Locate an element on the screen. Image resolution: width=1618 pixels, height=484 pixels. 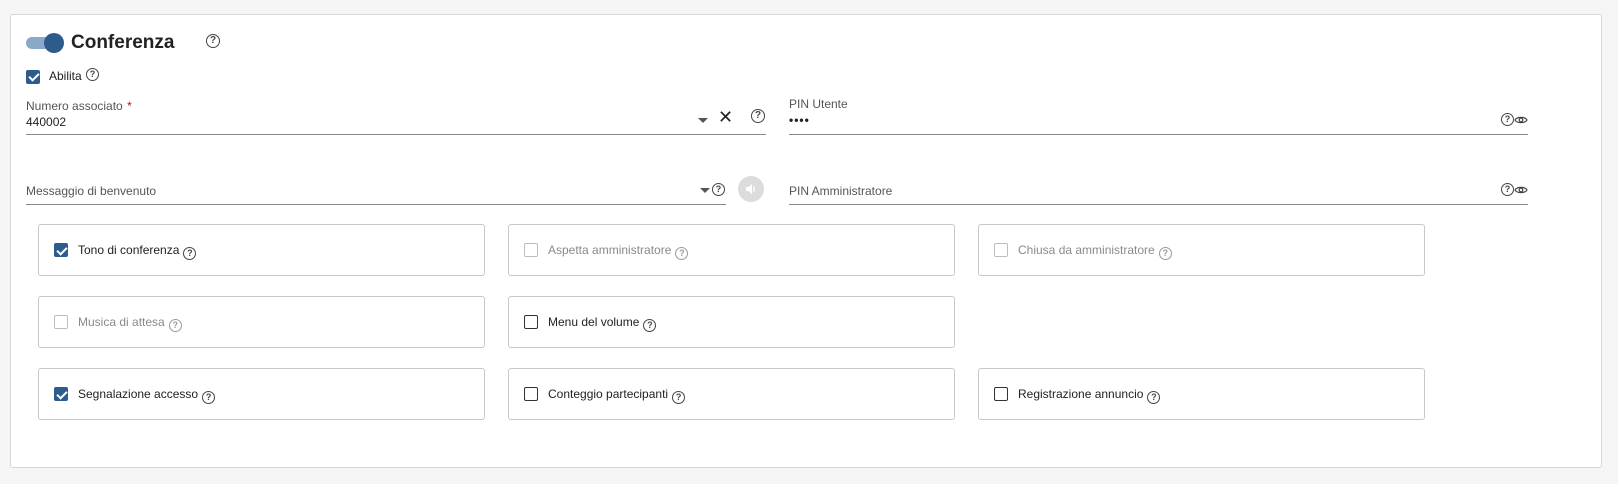
numero-underline is located at coordinates (396, 134).